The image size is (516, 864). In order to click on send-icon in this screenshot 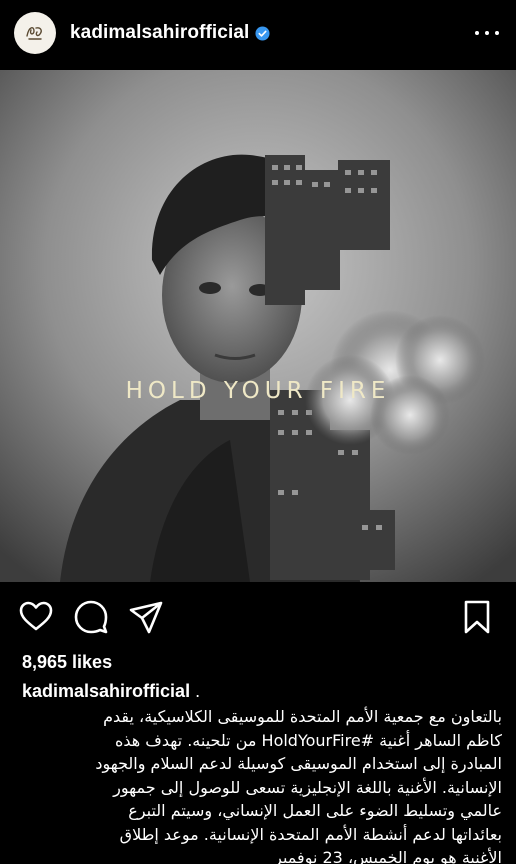, I will do `click(146, 617)`.